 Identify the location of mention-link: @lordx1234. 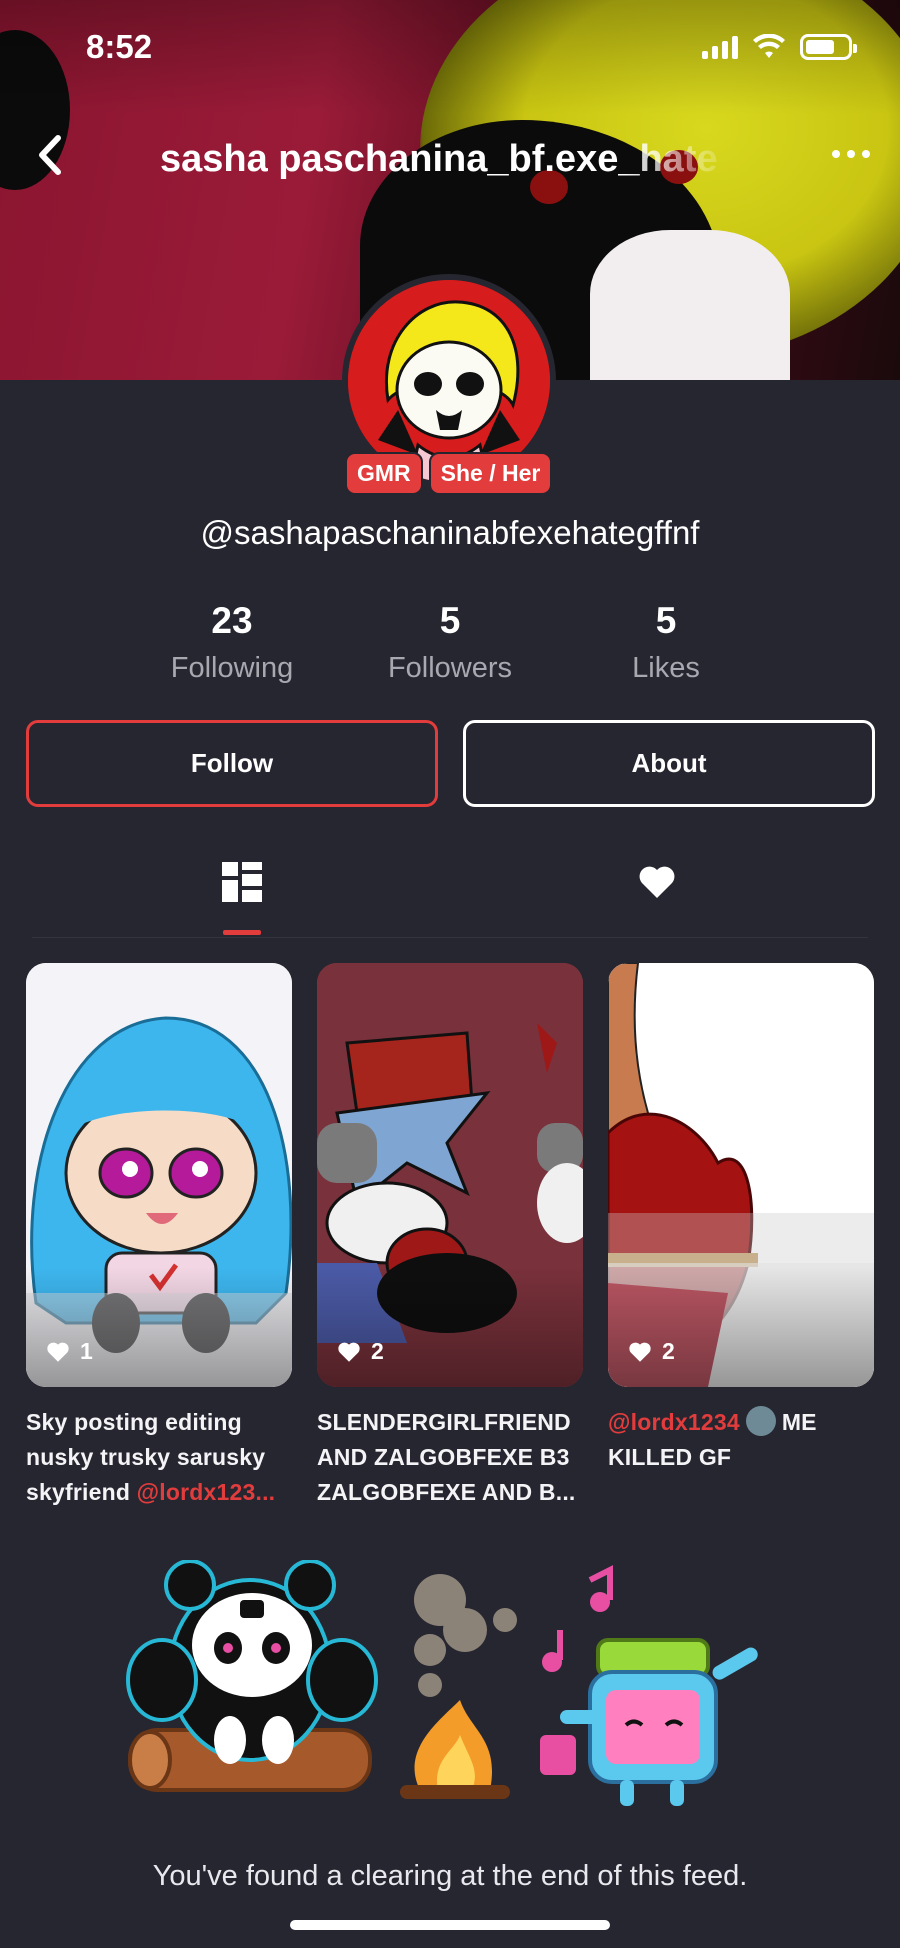
(674, 1422).